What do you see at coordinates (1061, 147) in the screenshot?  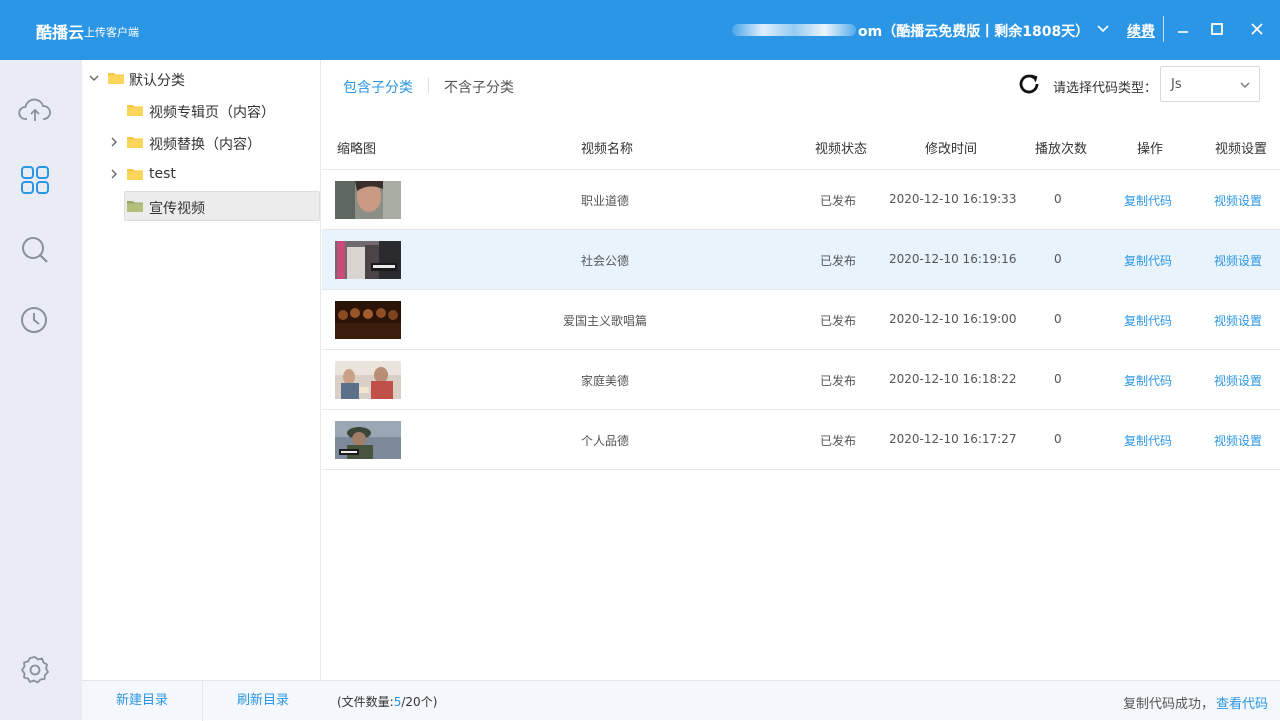 I see `column-header-plays: 播放次数` at bounding box center [1061, 147].